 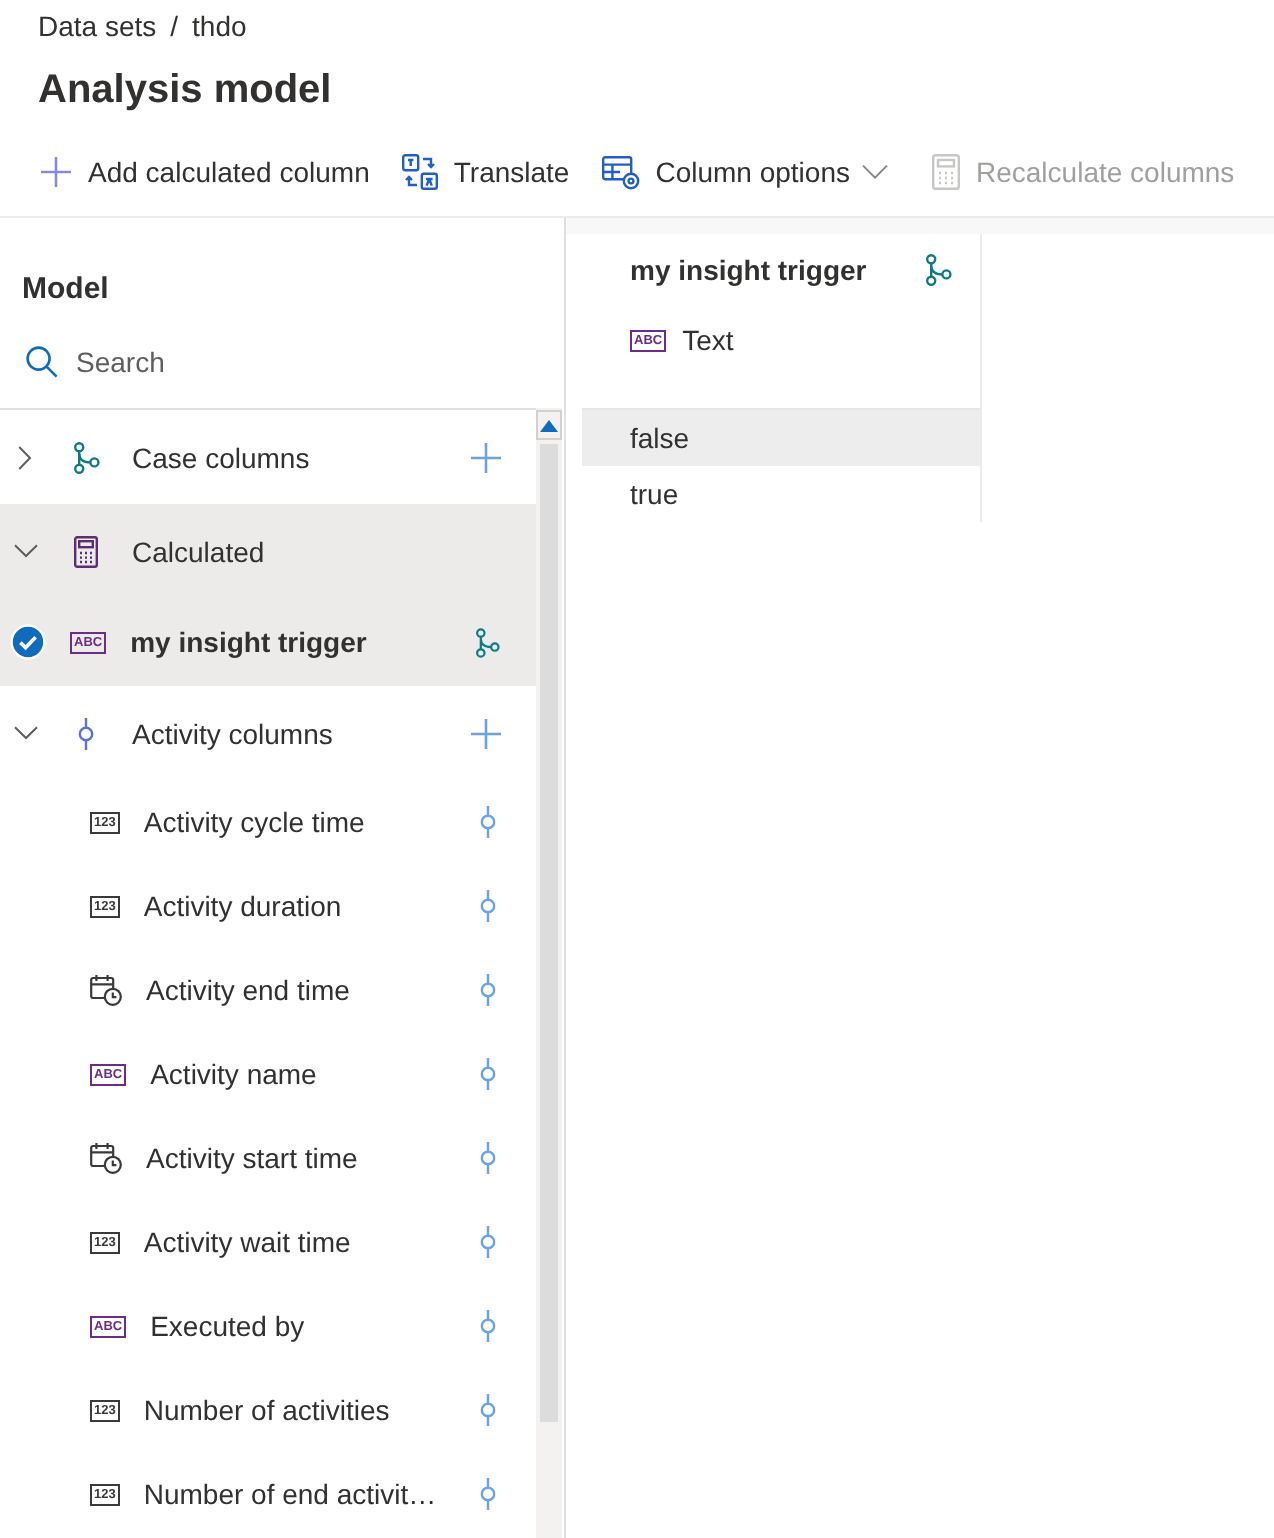 What do you see at coordinates (232, 733) in the screenshot?
I see `tree-item-label: Activity columns` at bounding box center [232, 733].